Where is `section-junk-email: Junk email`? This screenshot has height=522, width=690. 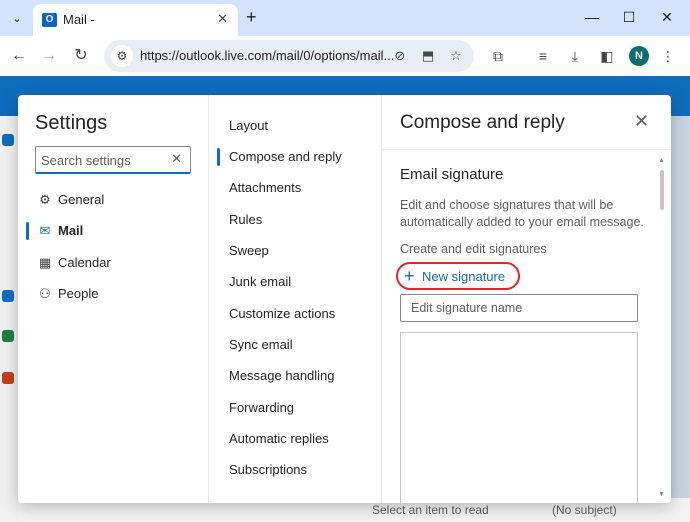
section-junk-email: Junk email is located at coordinates (295, 282).